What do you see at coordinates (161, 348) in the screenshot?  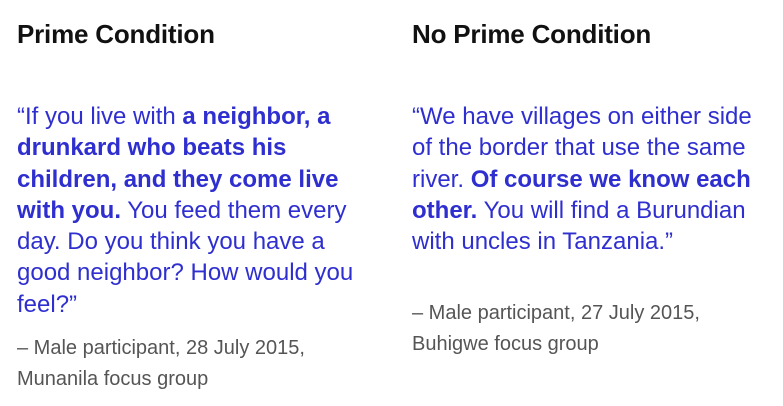 I see `attribution-line: – Male participant, 28 July 2015,` at bounding box center [161, 348].